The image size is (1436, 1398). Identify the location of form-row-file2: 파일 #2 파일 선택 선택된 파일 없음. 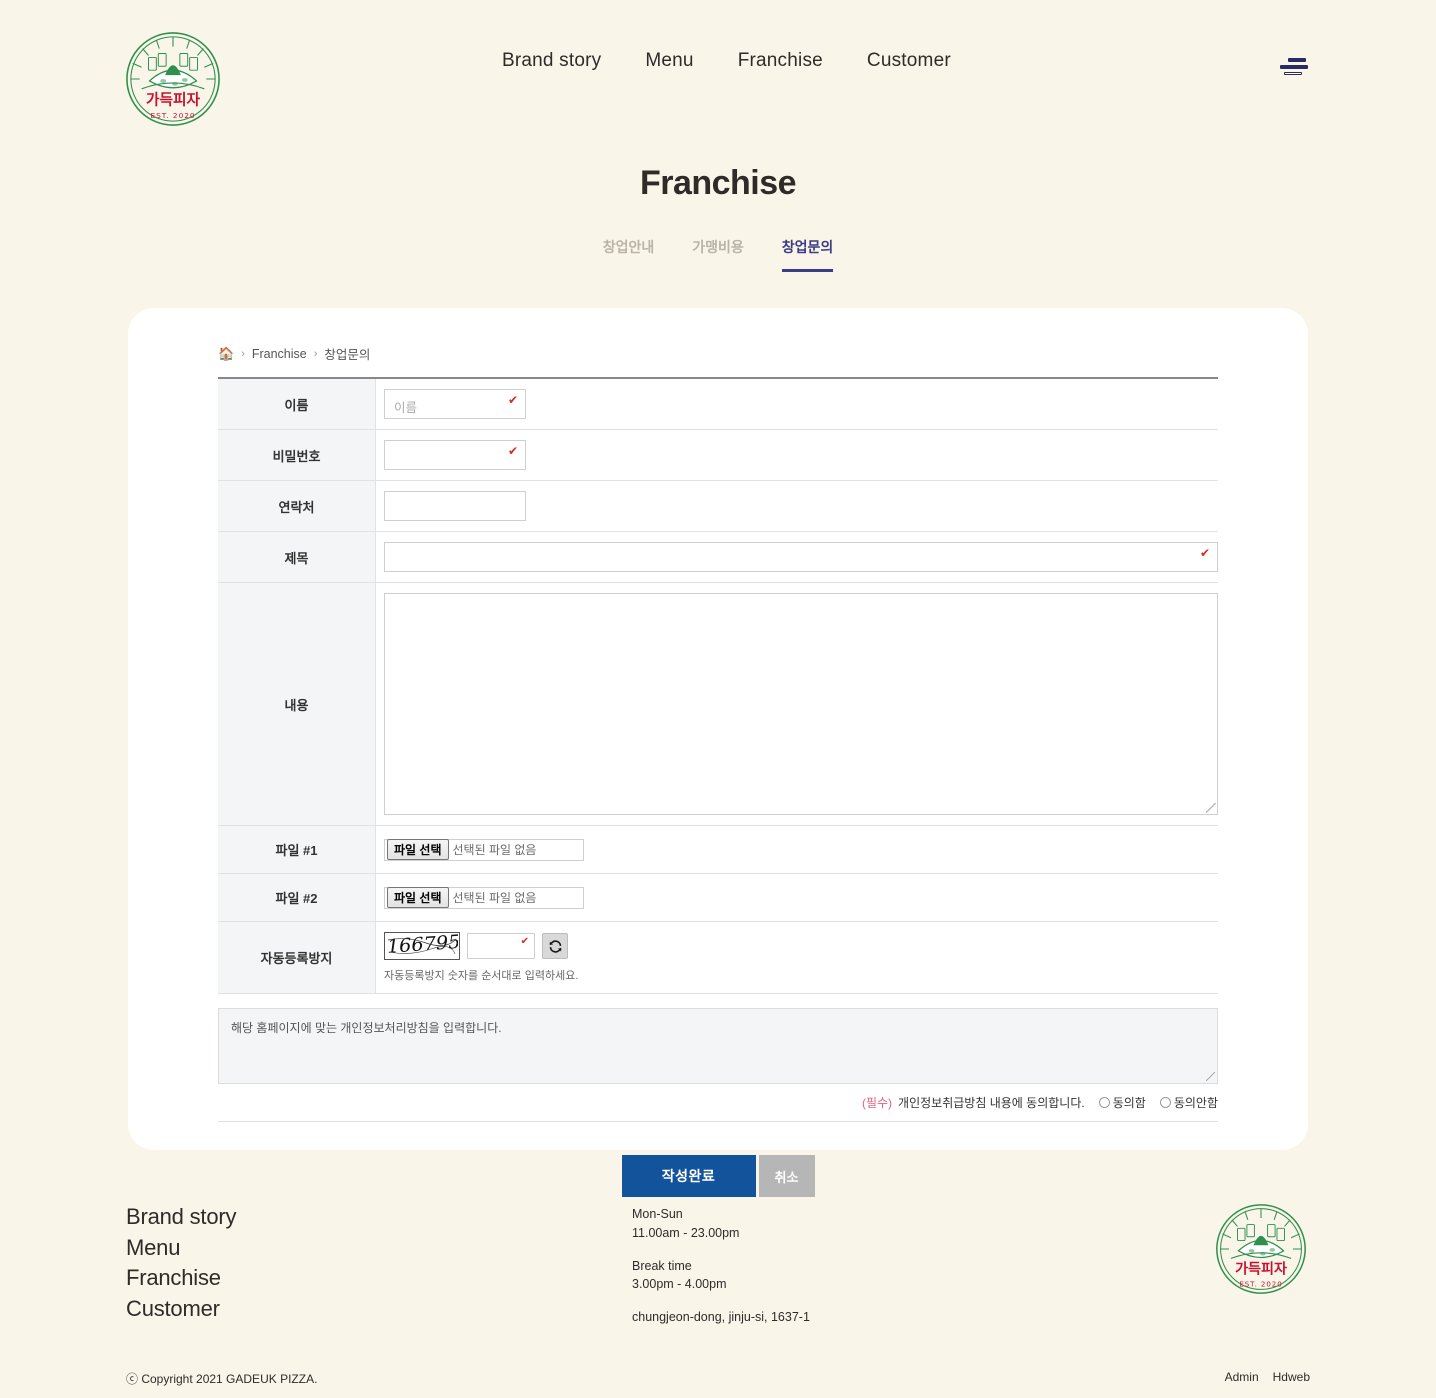
(718, 897).